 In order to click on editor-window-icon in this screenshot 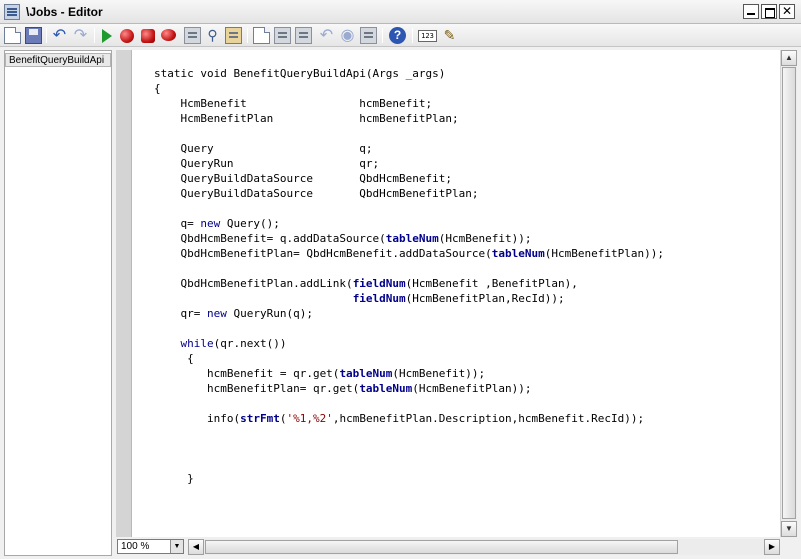, I will do `click(12, 12)`.